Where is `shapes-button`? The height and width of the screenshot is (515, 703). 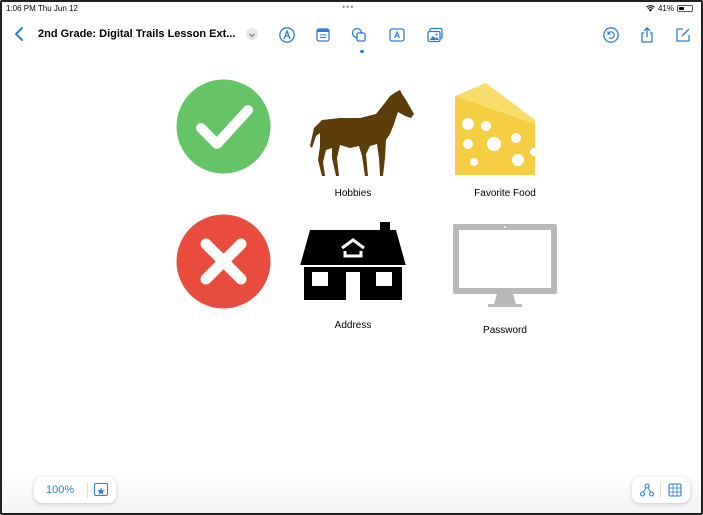 shapes-button is located at coordinates (359, 35).